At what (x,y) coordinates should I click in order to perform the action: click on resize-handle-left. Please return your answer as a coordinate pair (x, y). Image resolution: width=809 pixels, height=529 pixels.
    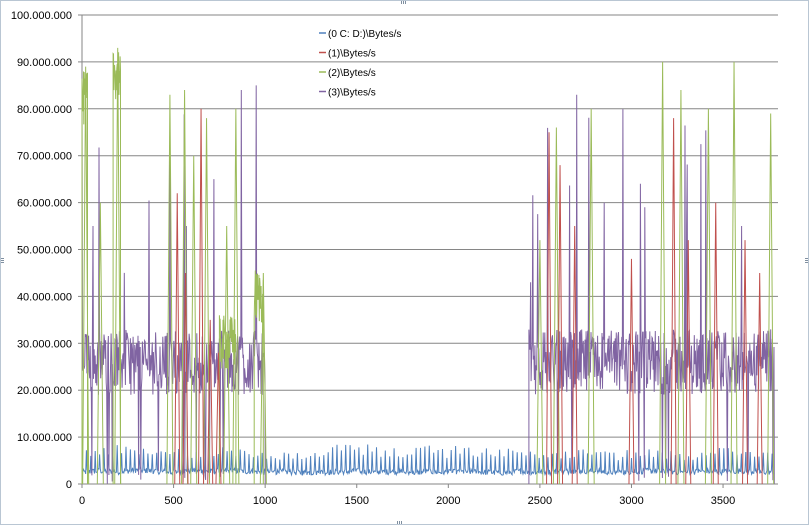
    Looking at the image, I should click on (2, 260).